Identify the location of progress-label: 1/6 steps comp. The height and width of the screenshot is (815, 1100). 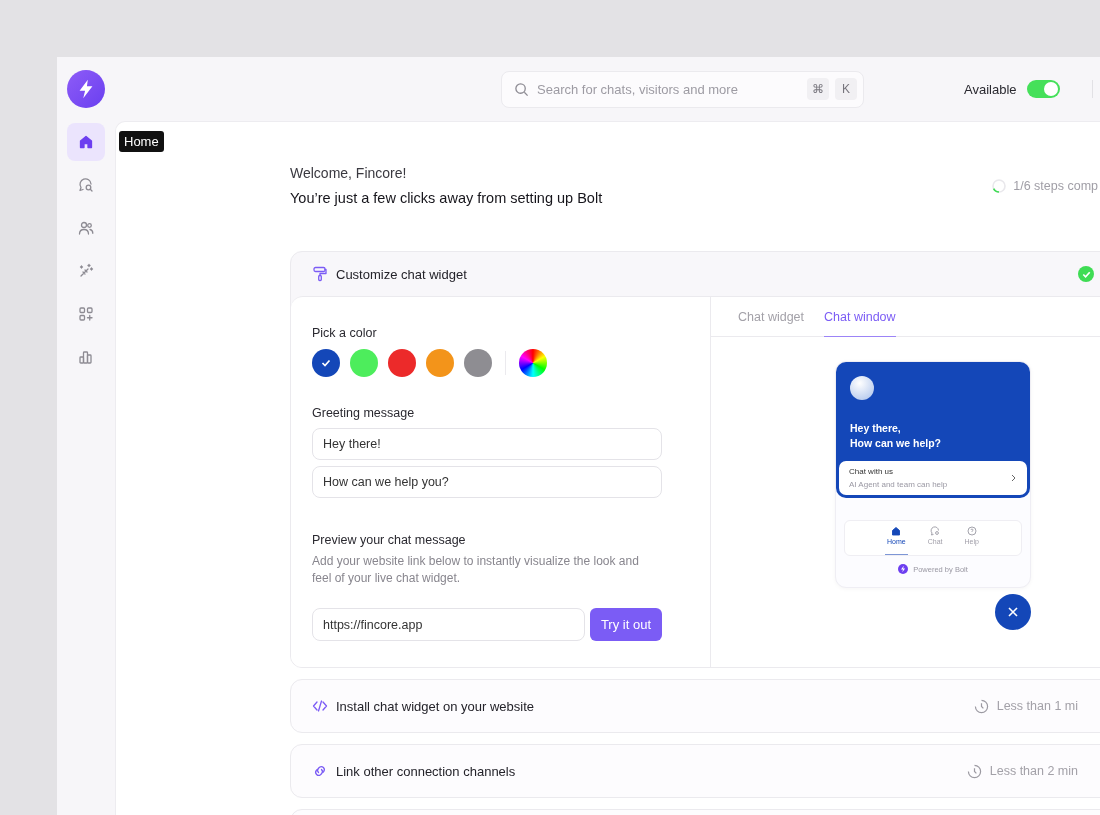
(1055, 186).